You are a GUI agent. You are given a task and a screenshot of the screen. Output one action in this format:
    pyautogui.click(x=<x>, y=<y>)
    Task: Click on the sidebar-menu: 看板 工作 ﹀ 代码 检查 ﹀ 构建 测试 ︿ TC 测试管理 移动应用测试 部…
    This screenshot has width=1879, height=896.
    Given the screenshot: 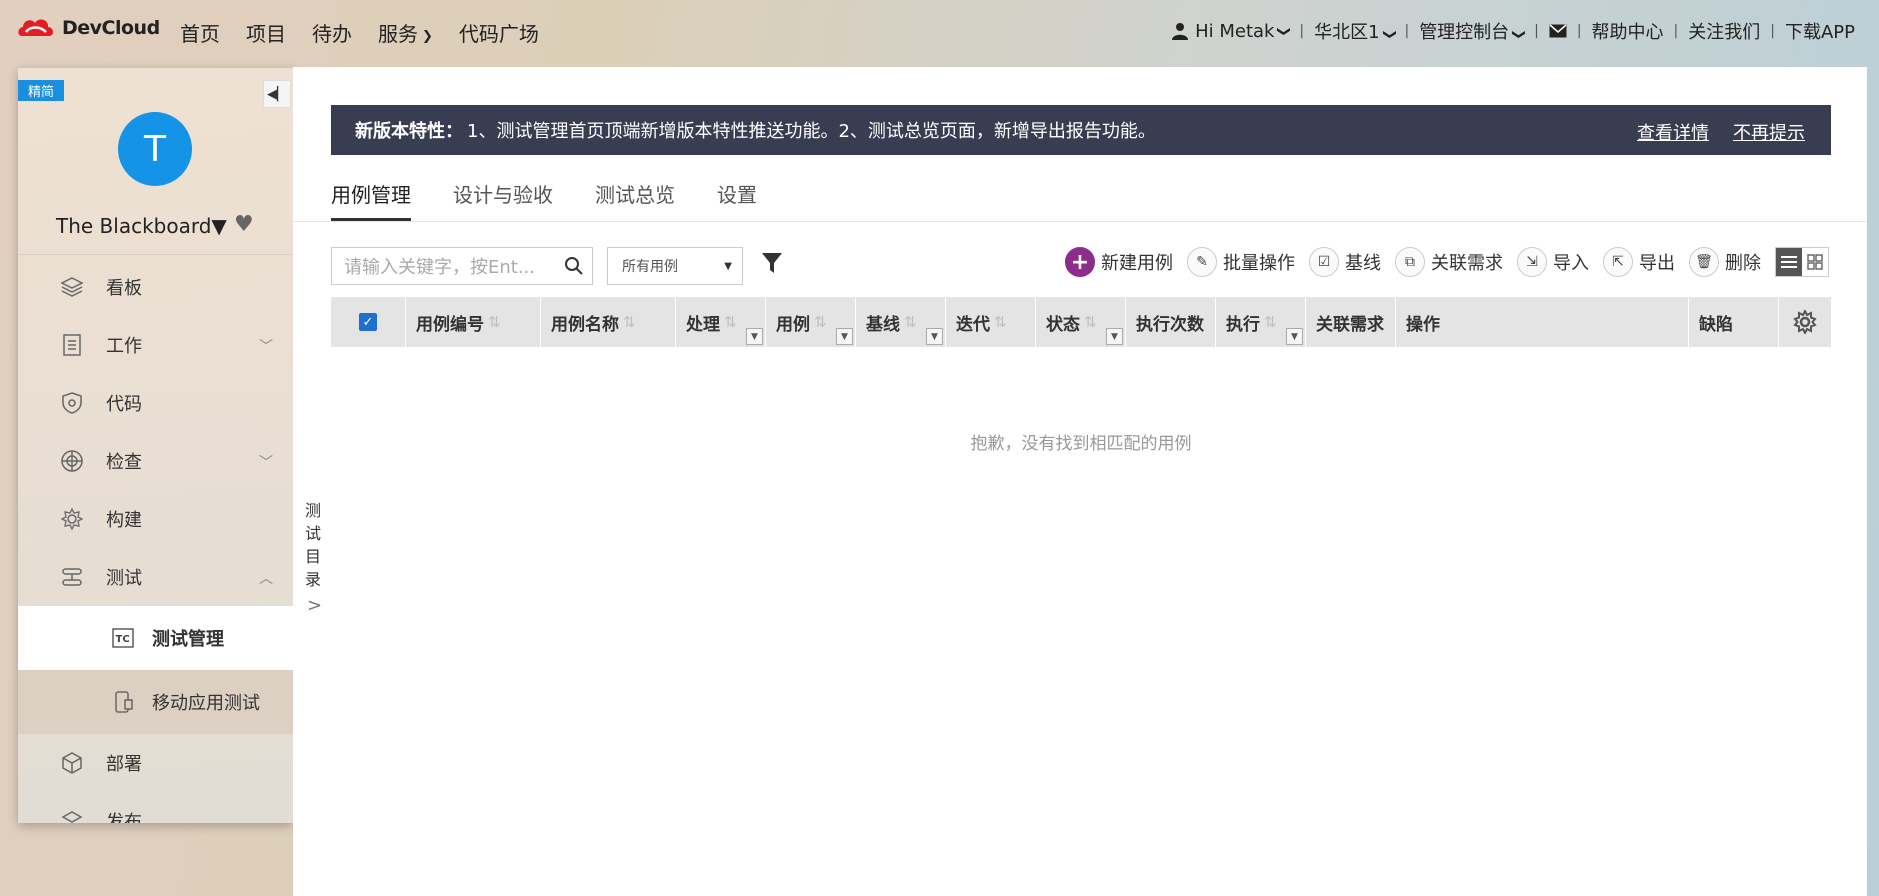 What is the action you would take?
    pyautogui.click(x=155, y=540)
    